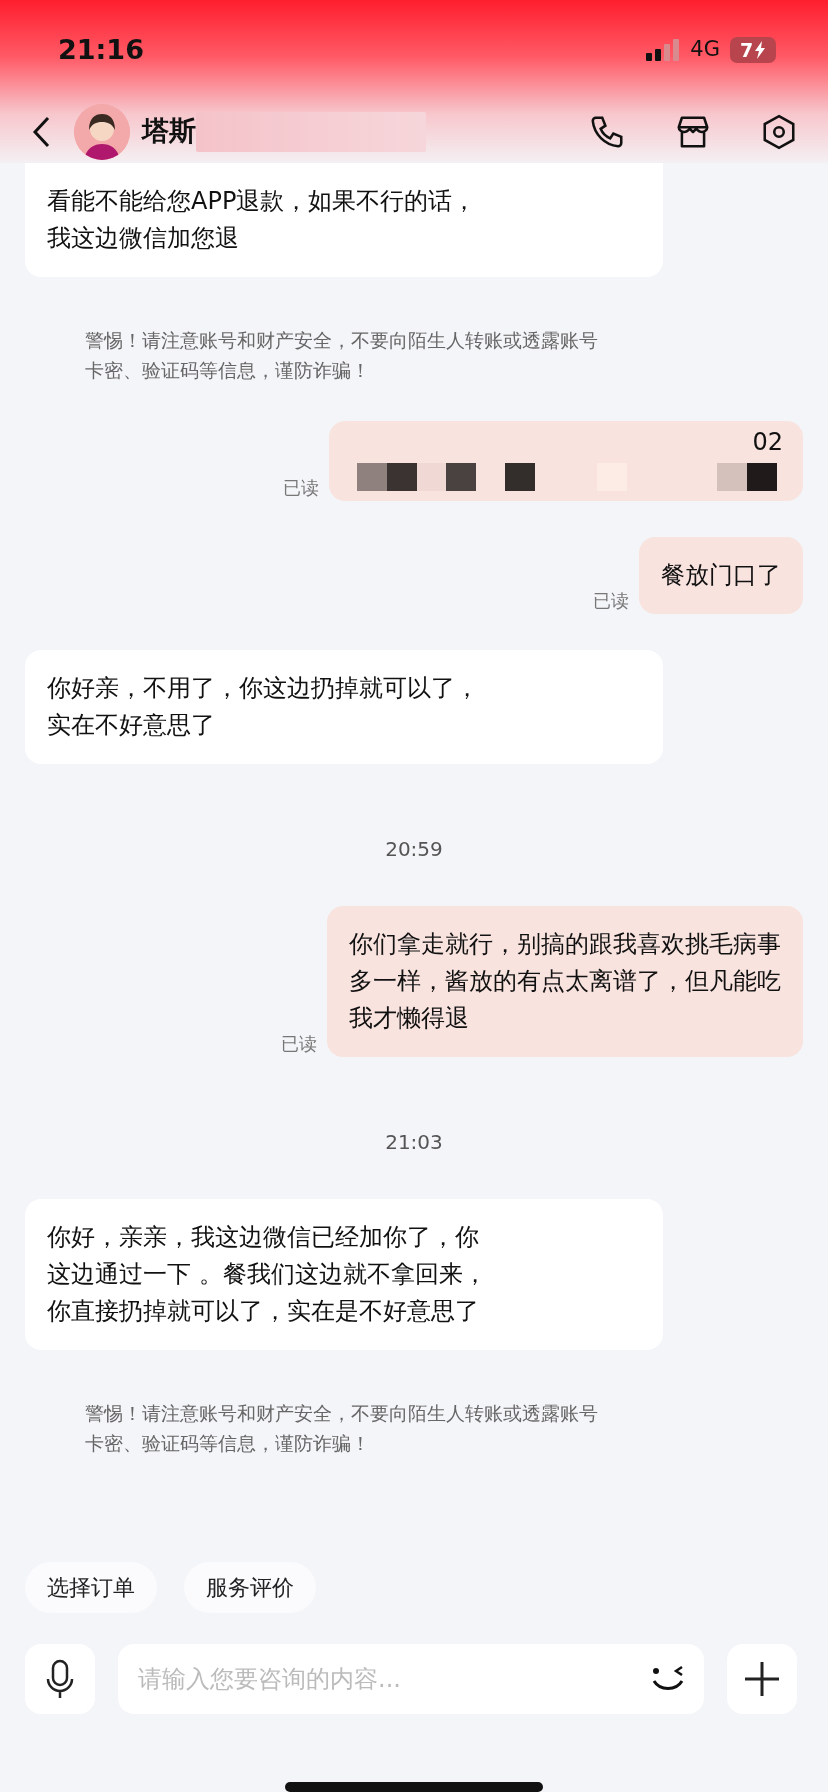 This screenshot has height=1792, width=828. Describe the element at coordinates (250, 1587) in the screenshot. I see `quick-action-chip: 服务评价` at that location.